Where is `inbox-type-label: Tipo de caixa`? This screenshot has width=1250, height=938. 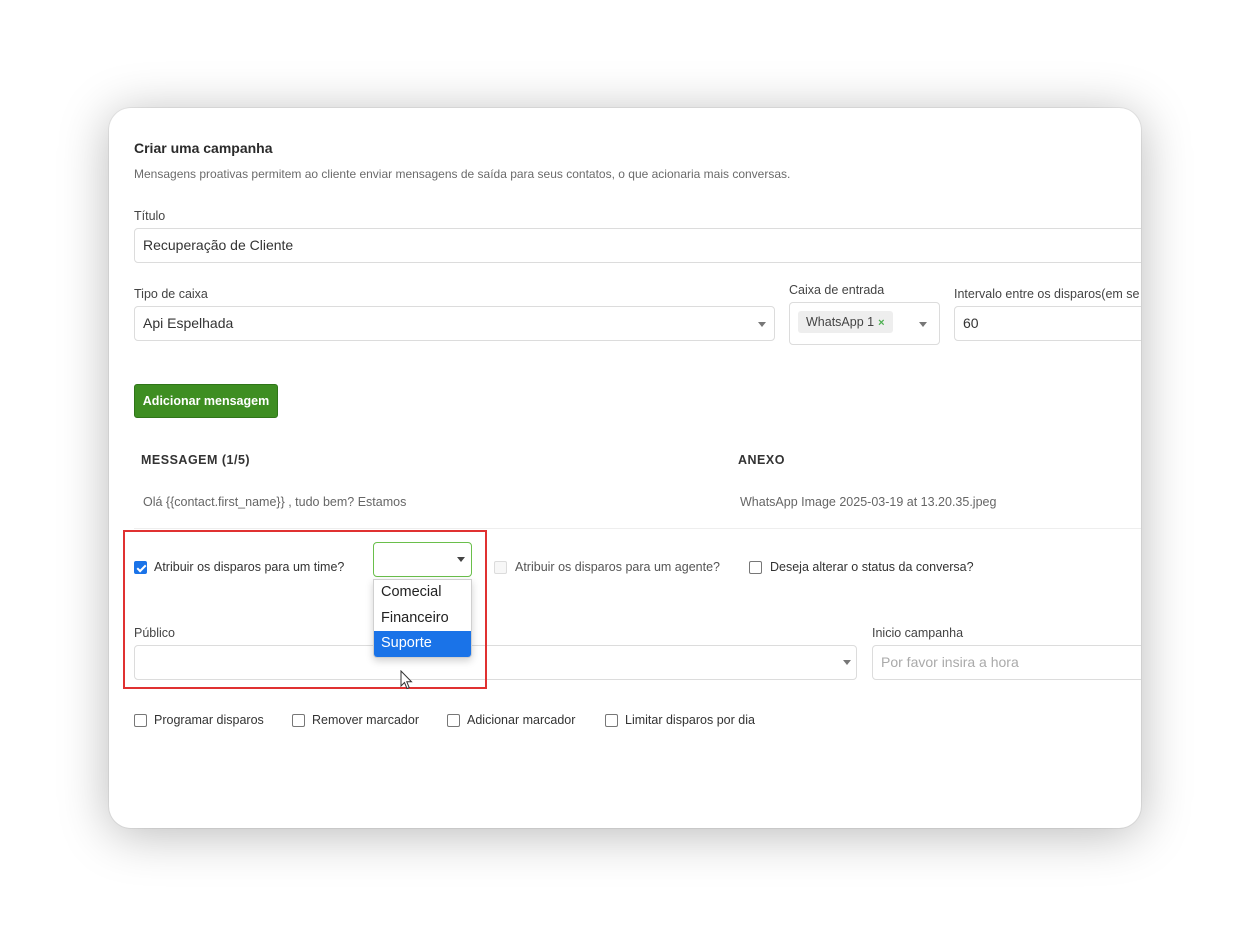
inbox-type-label: Tipo de caixa is located at coordinates (171, 294).